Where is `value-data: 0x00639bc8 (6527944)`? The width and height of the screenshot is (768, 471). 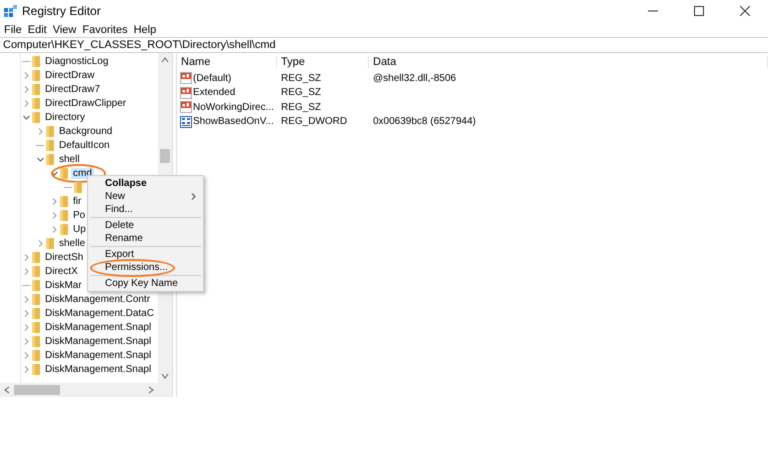 value-data: 0x00639bc8 (6527944) is located at coordinates (424, 122).